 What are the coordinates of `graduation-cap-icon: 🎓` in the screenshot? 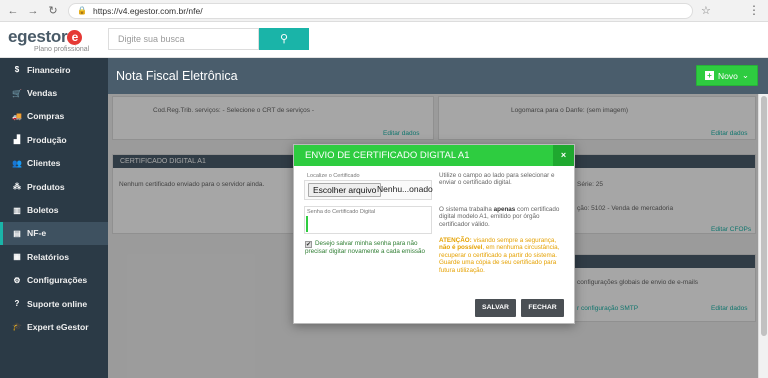 It's located at (17, 327).